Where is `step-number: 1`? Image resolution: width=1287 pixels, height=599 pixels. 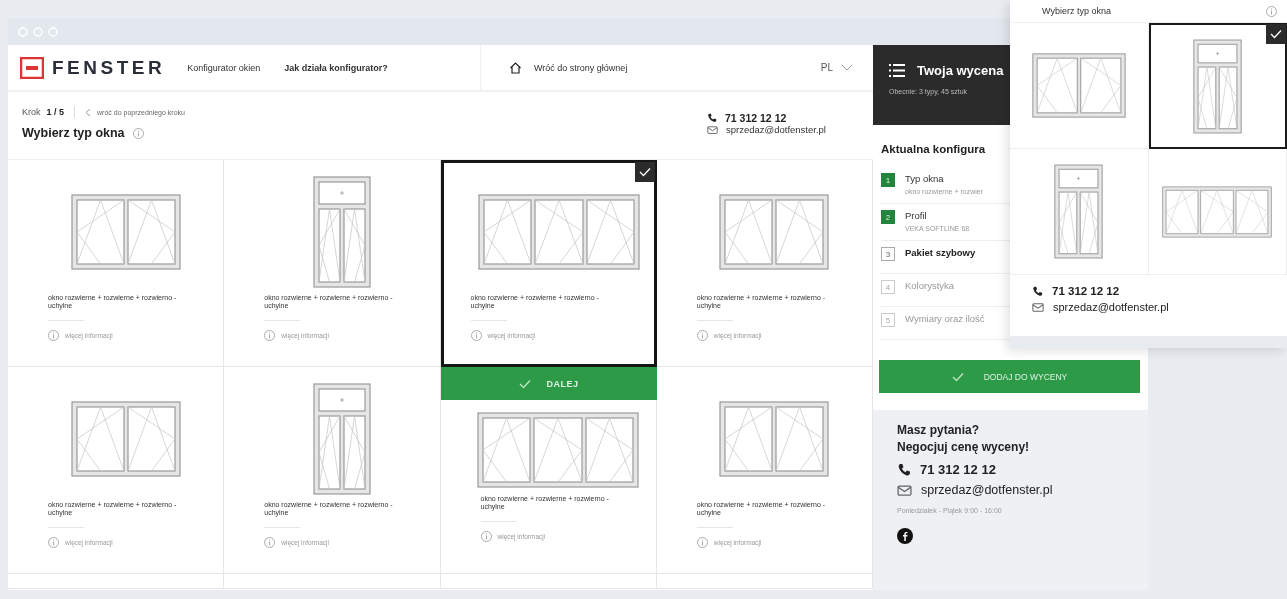
step-number: 1 is located at coordinates (888, 180).